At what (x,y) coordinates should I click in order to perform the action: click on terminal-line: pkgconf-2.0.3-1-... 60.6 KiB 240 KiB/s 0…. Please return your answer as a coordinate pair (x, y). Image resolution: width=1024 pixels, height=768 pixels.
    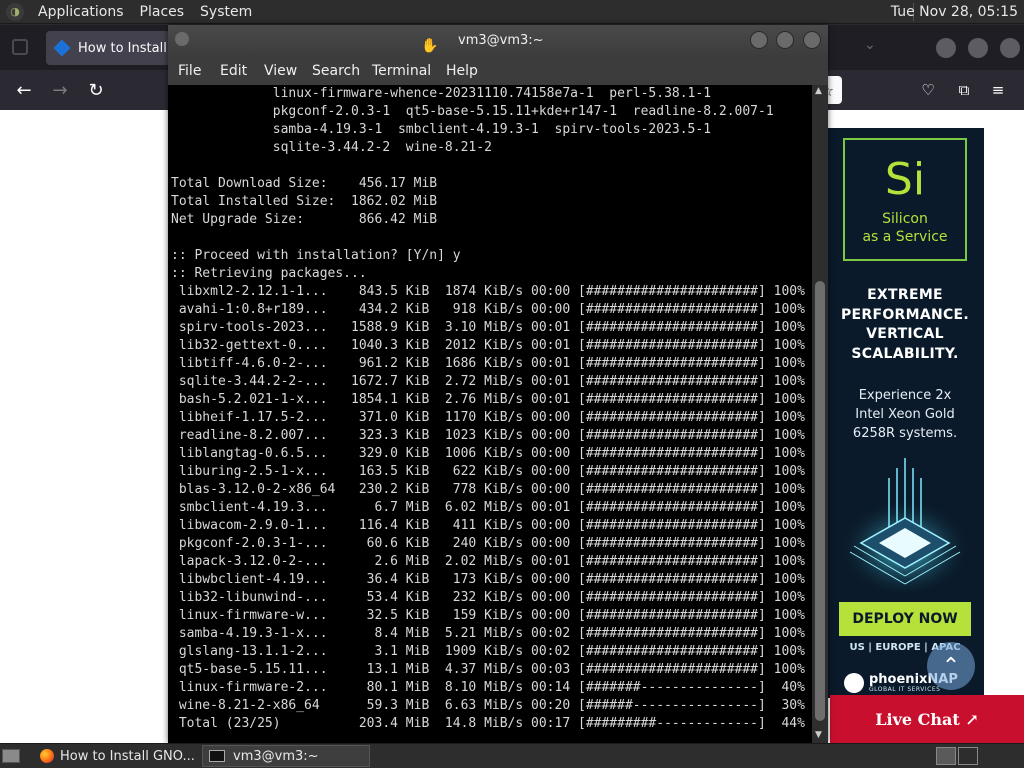
    Looking at the image, I should click on (488, 543).